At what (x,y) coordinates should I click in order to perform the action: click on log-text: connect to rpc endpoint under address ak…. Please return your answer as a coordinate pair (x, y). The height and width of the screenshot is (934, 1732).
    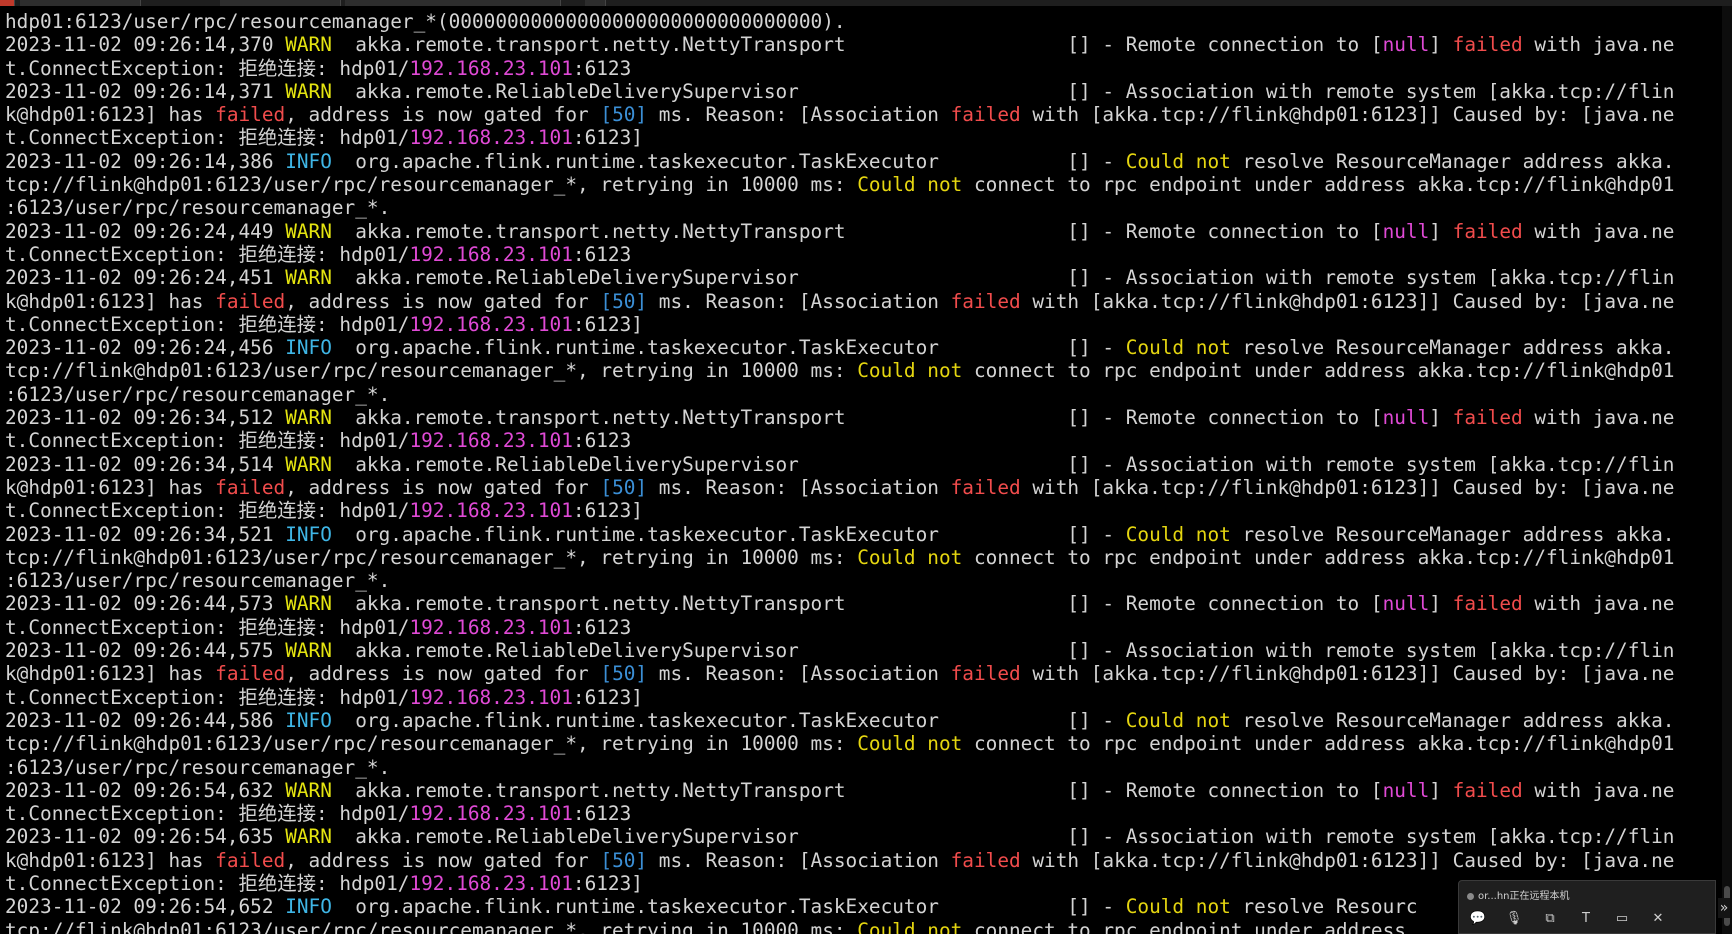
    Looking at the image, I should click on (1318, 557).